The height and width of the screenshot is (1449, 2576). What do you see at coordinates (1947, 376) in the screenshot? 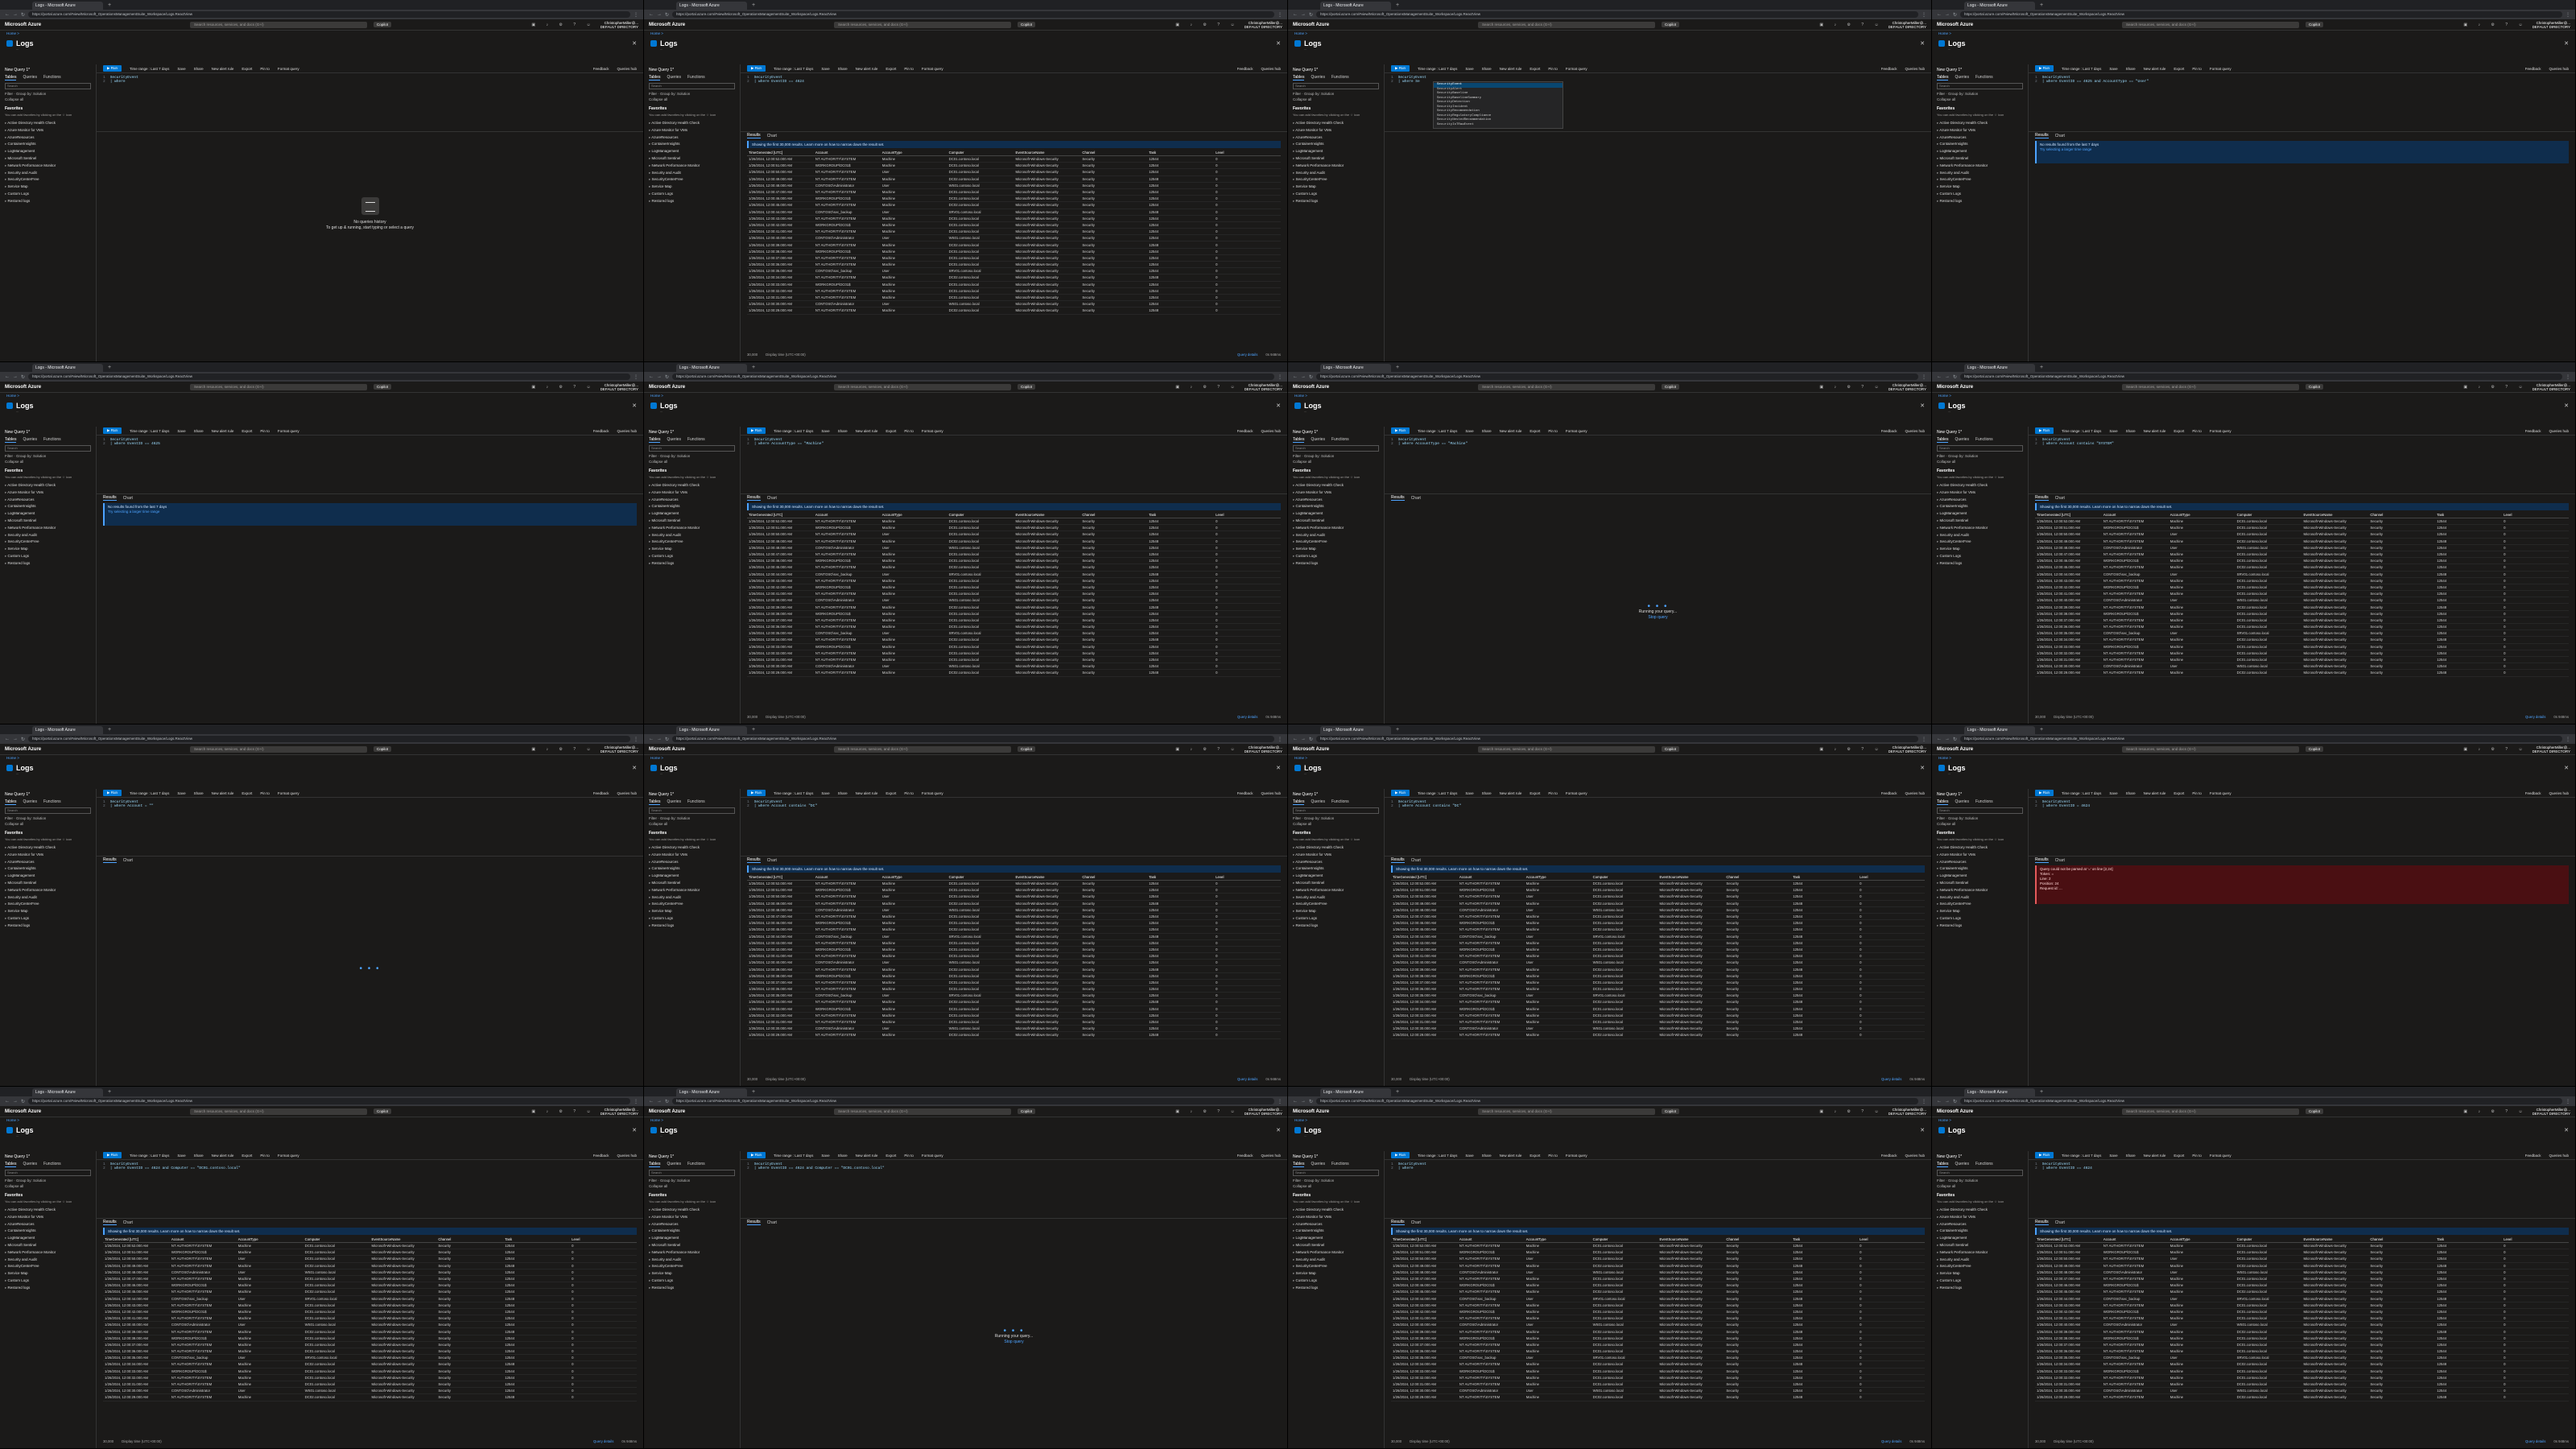
I see `forward-icon: →` at bounding box center [1947, 376].